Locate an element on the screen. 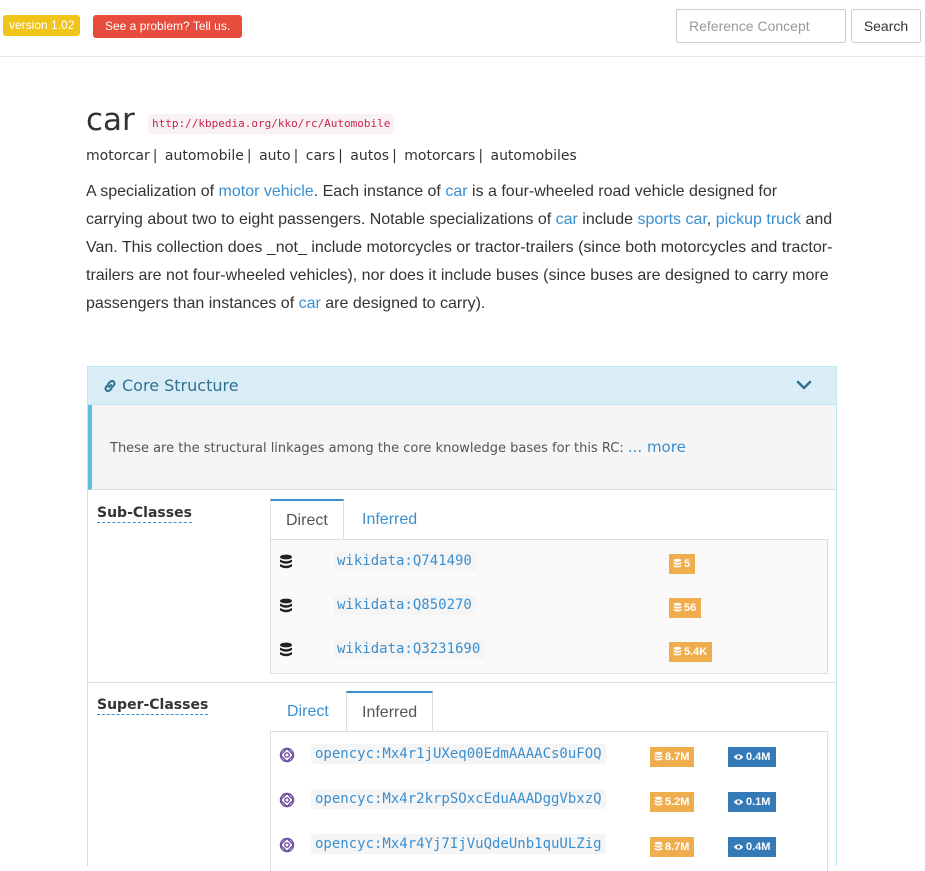  count-badge: 5 is located at coordinates (682, 564).